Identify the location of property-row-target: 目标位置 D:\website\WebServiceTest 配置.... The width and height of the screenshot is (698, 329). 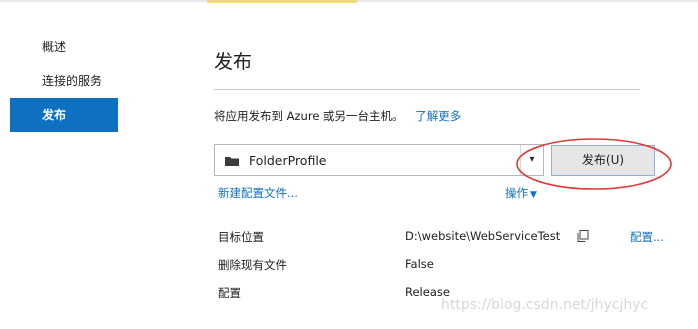
(453, 240).